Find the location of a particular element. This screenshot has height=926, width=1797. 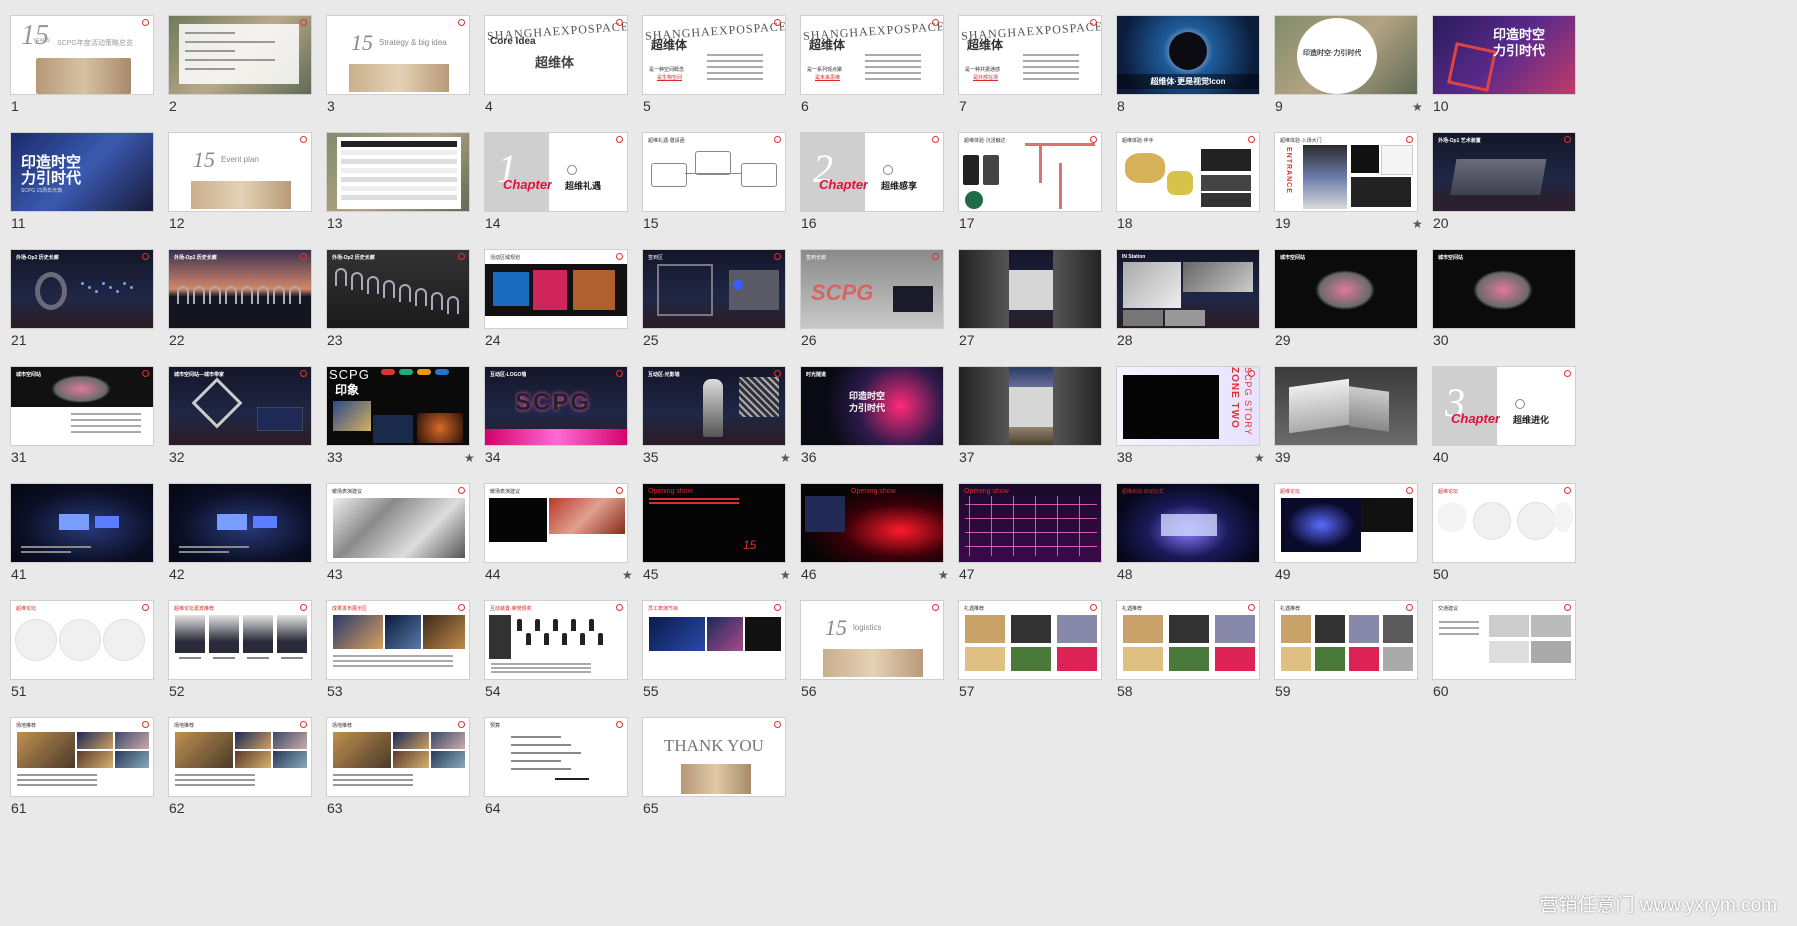

slide-thumbnail: 外场-Op2 历史长廊 21 is located at coordinates (77, 291).